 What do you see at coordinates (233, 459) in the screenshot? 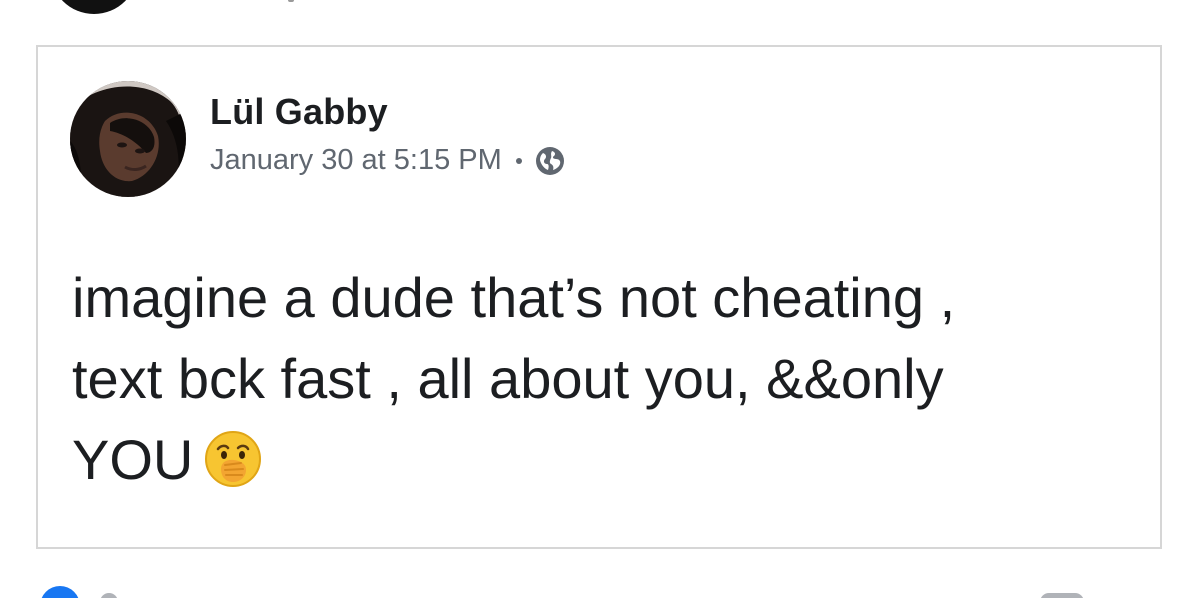
I see `face-with-hand-over-mouth-emoji-icon` at bounding box center [233, 459].